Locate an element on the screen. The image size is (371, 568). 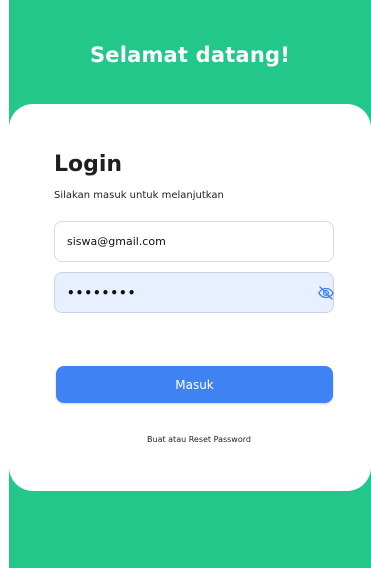
eye-off-icon is located at coordinates (326, 293).